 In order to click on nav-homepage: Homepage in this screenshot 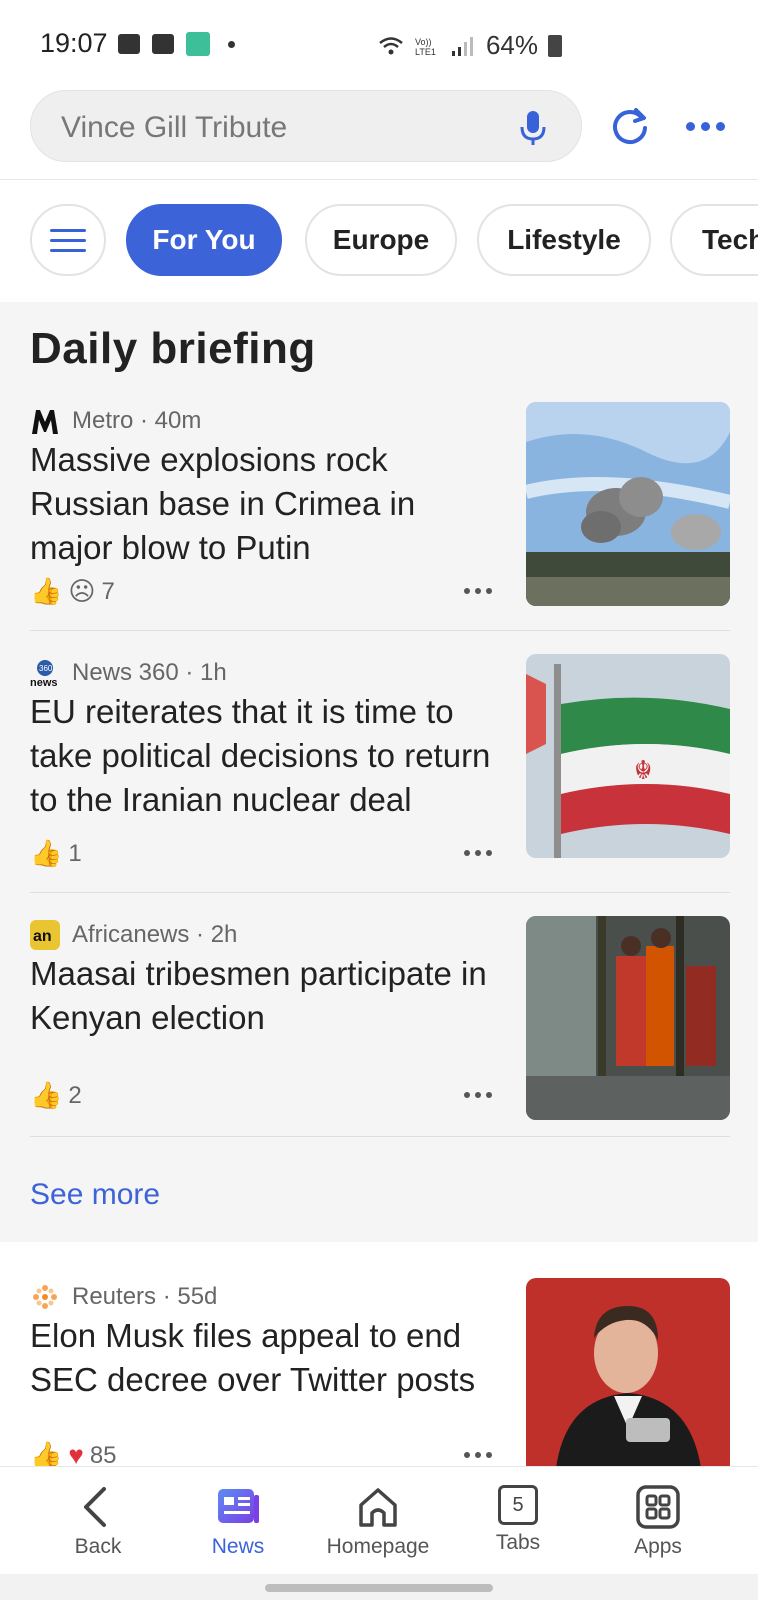, I will do `click(378, 1522)`.